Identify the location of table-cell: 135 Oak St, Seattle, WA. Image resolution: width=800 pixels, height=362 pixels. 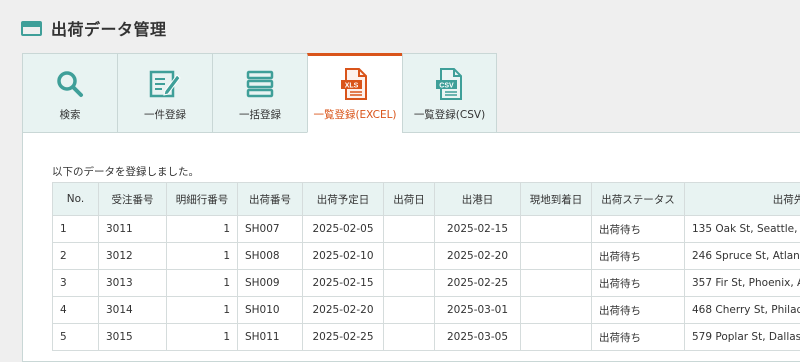
(742, 229).